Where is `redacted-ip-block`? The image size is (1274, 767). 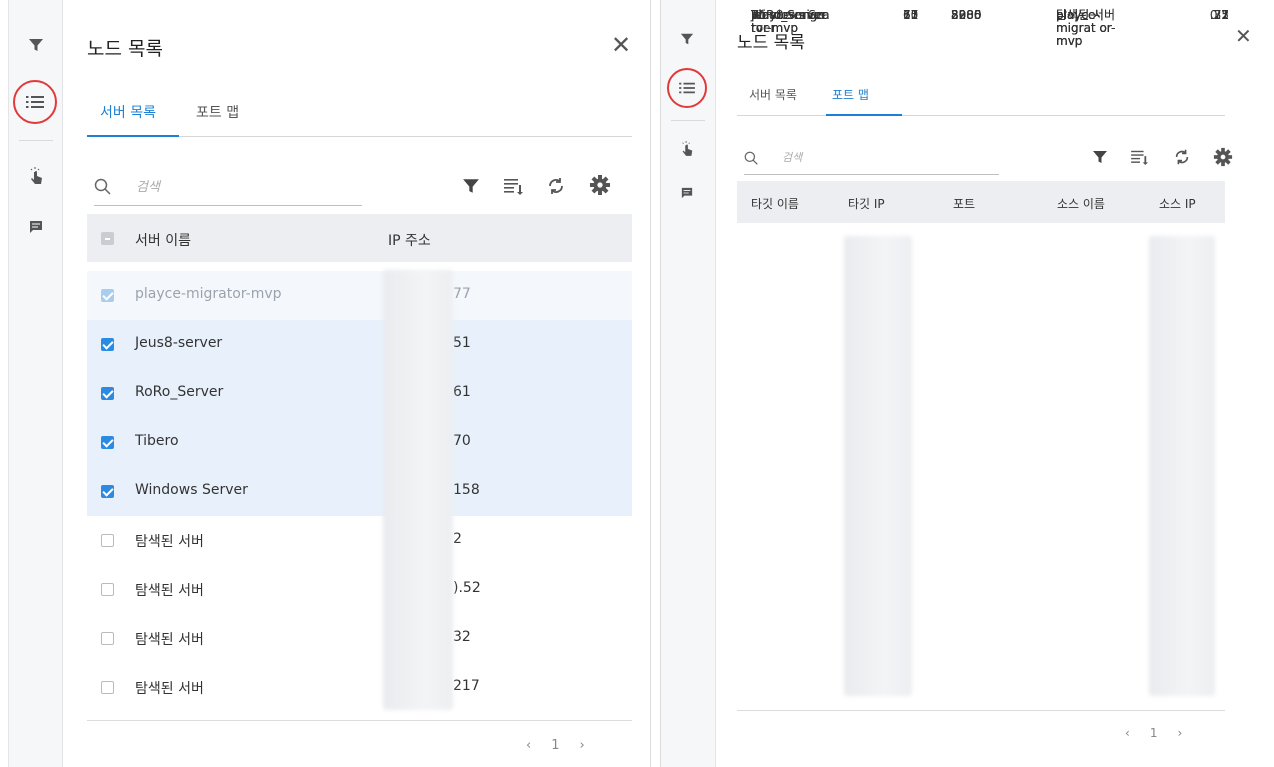 redacted-ip-block is located at coordinates (418, 490).